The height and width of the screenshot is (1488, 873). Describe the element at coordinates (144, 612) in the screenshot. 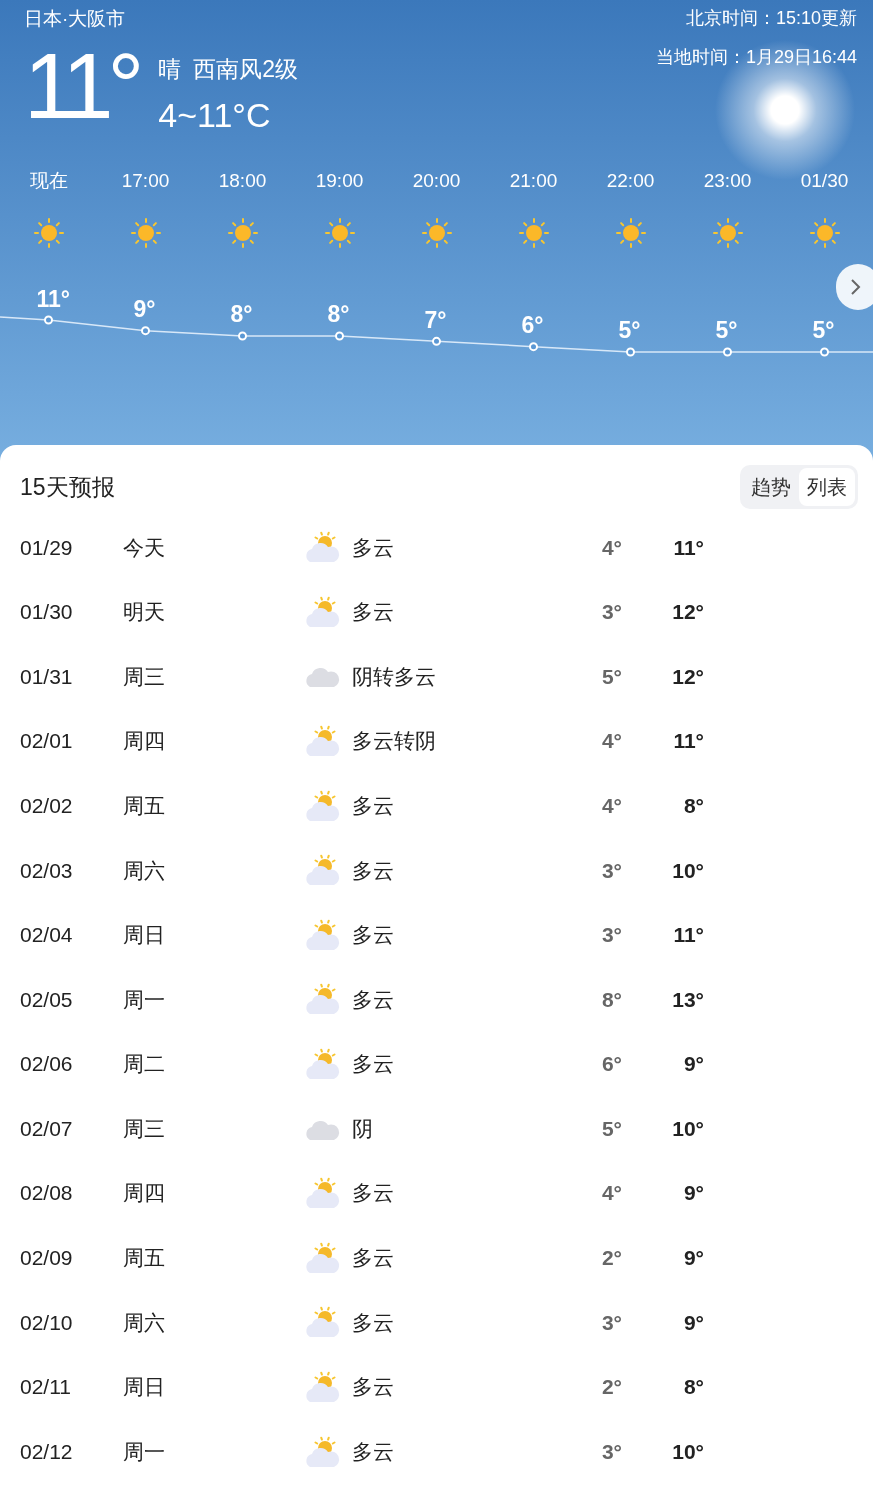

I see `day-label: 明天` at that location.